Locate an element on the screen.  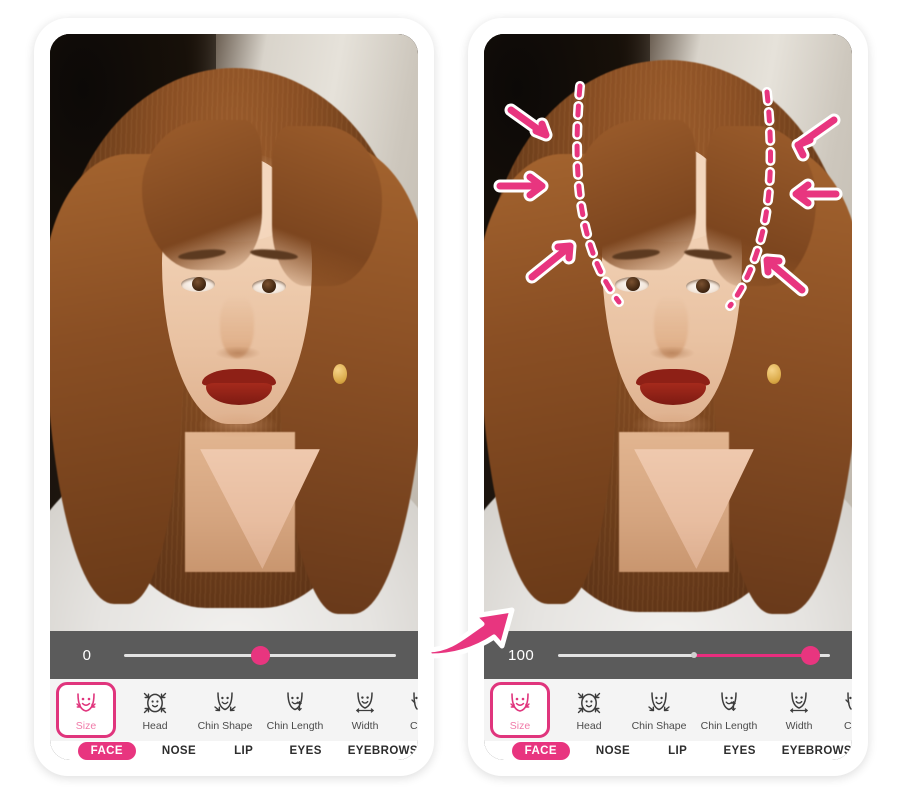
tool-strip-before: Size Head Chin Shape Chin Length Width C is located at coordinates (234, 710).